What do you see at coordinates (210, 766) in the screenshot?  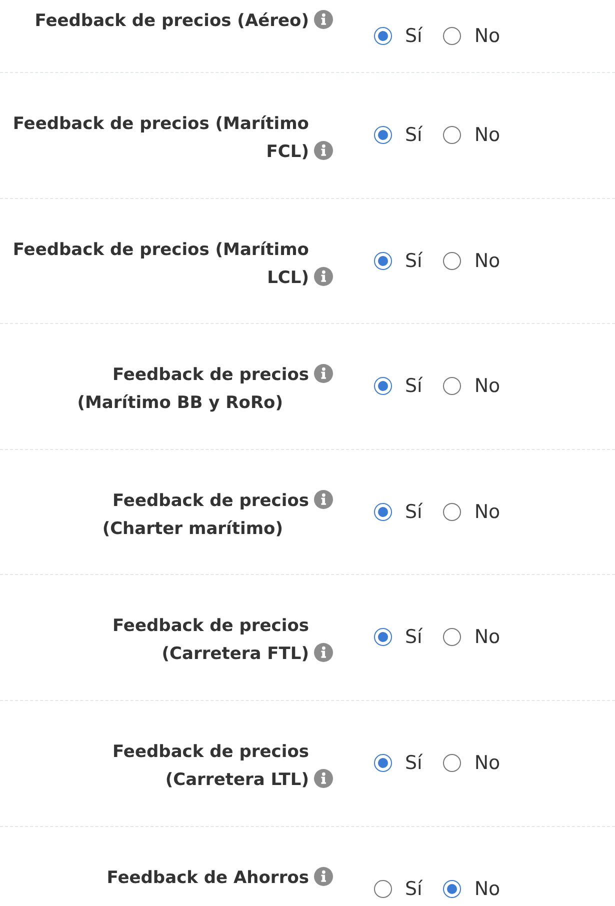 I see `setting-label: Feedback de precios (Carretera LTL)` at bounding box center [210, 766].